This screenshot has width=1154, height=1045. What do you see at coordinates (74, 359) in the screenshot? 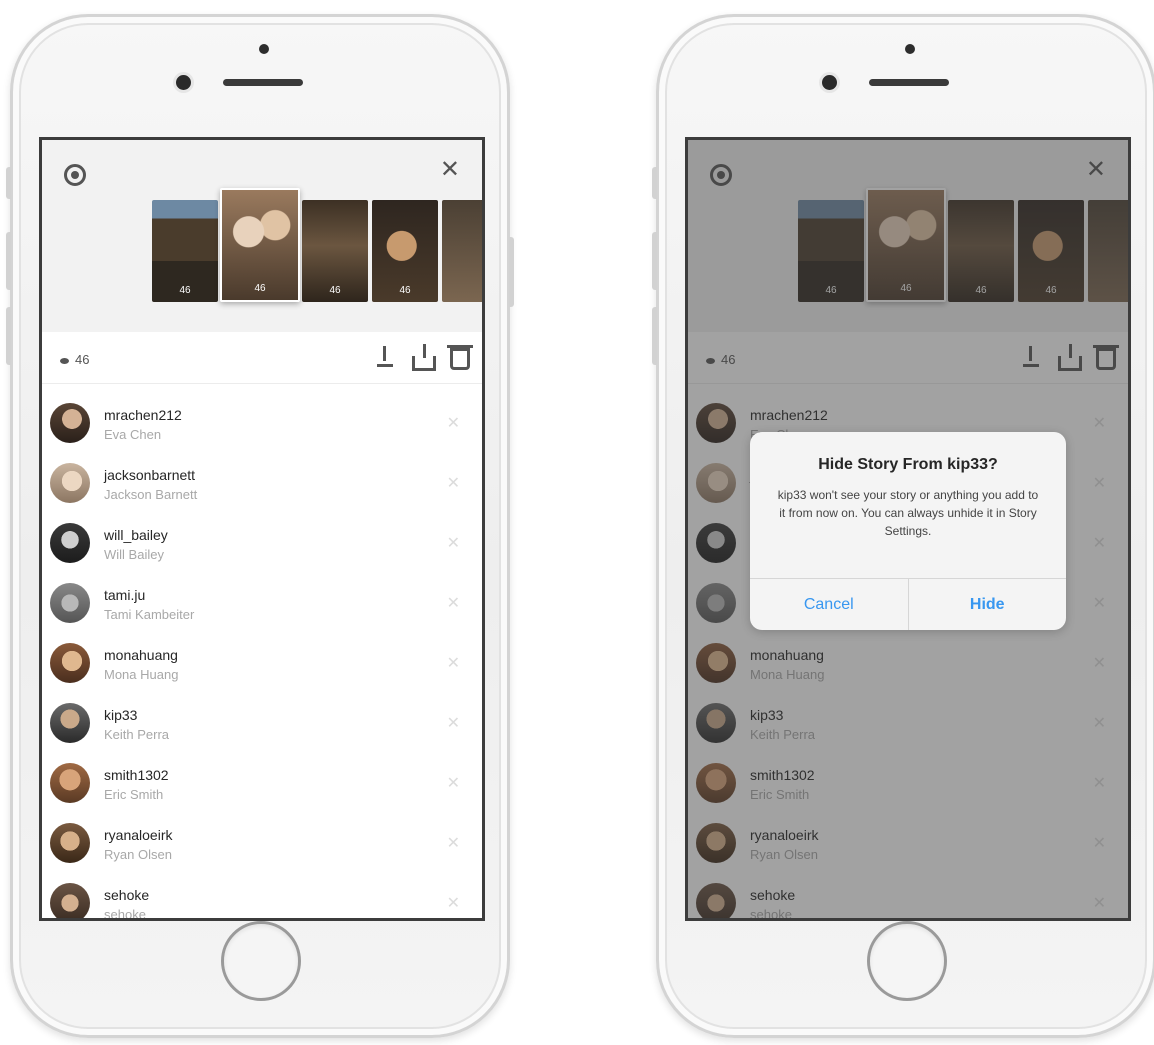
I see `viewer-count: 46` at bounding box center [74, 359].